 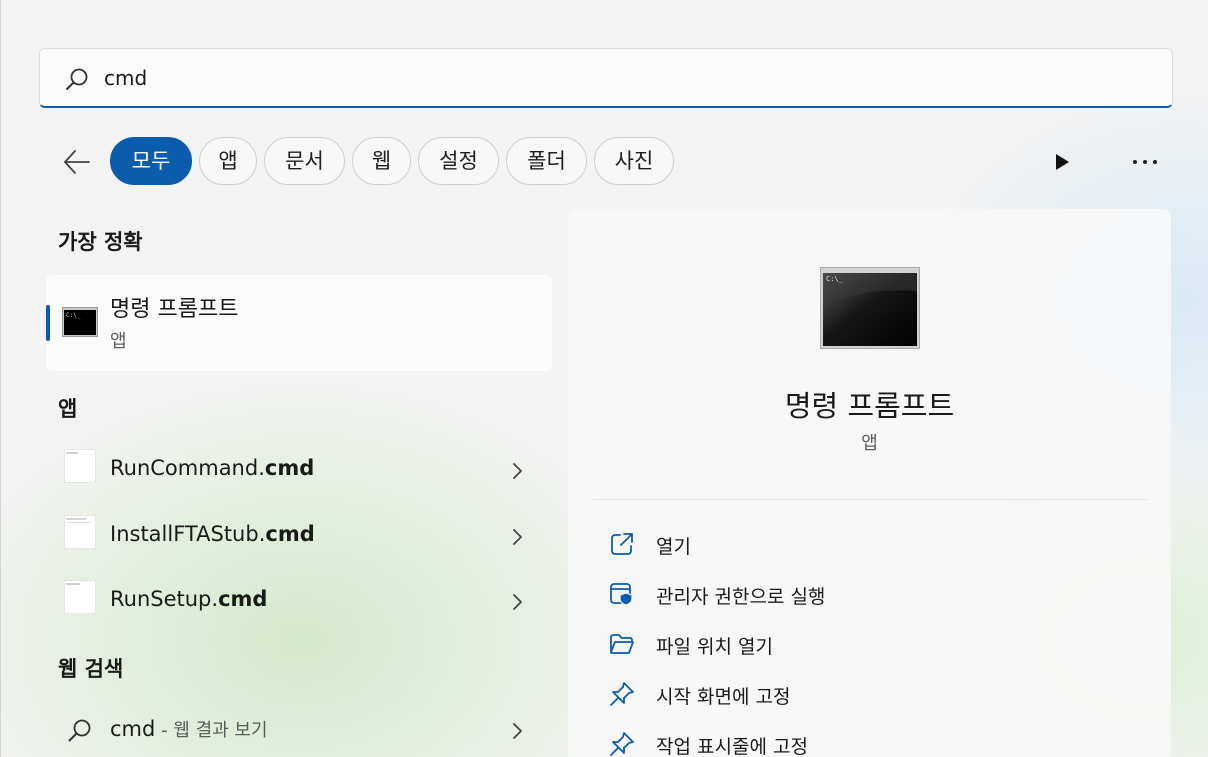 I want to click on filter-settings: 설정, so click(x=458, y=161).